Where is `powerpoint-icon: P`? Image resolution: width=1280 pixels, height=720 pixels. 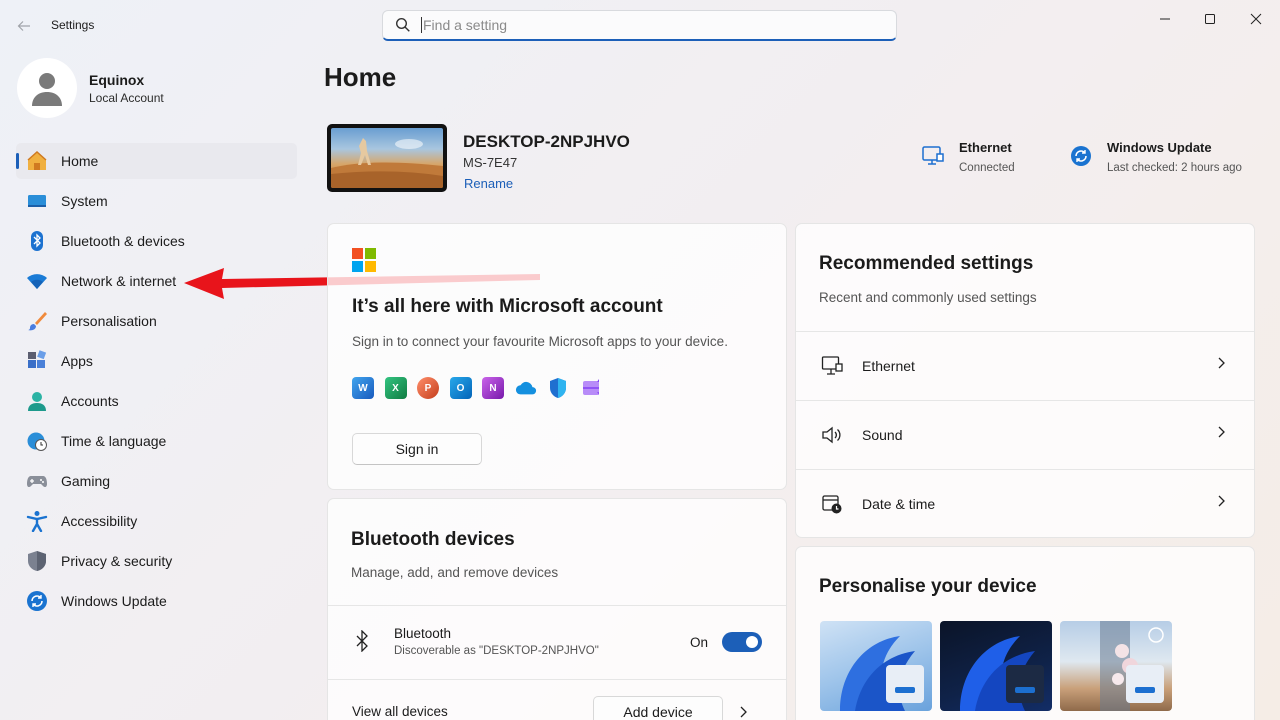
powerpoint-icon: P is located at coordinates (428, 388).